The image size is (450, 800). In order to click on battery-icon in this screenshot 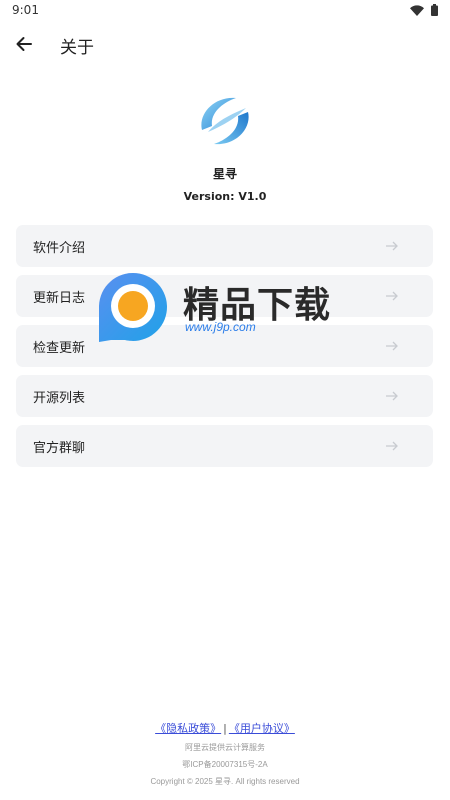, I will do `click(434, 10)`.